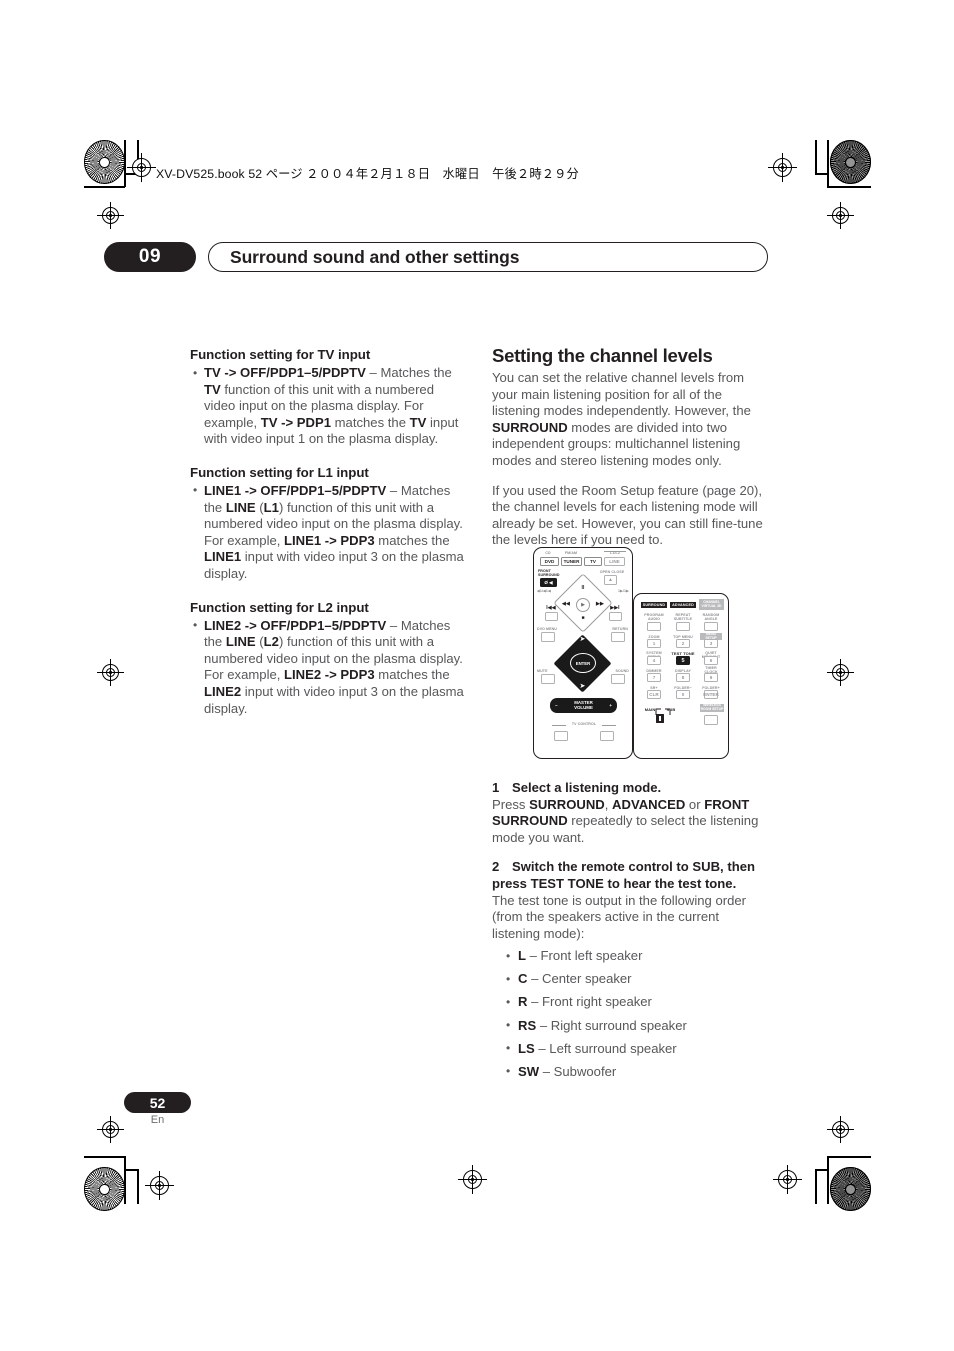  I want to click on skip-forward-key, so click(615, 616).